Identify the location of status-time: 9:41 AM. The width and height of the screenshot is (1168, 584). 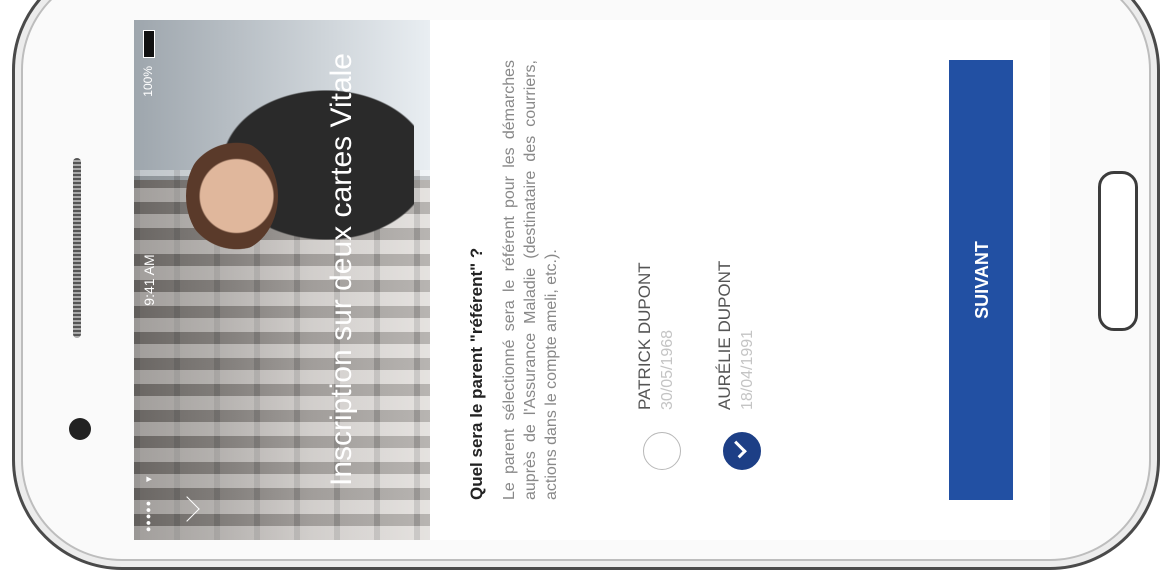
(149, 280).